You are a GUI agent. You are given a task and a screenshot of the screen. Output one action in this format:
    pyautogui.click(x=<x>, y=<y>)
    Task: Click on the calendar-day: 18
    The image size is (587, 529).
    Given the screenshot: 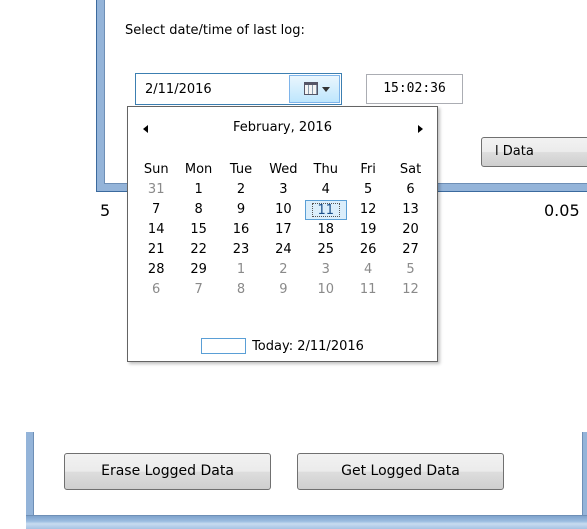 What is the action you would take?
    pyautogui.click(x=326, y=230)
    